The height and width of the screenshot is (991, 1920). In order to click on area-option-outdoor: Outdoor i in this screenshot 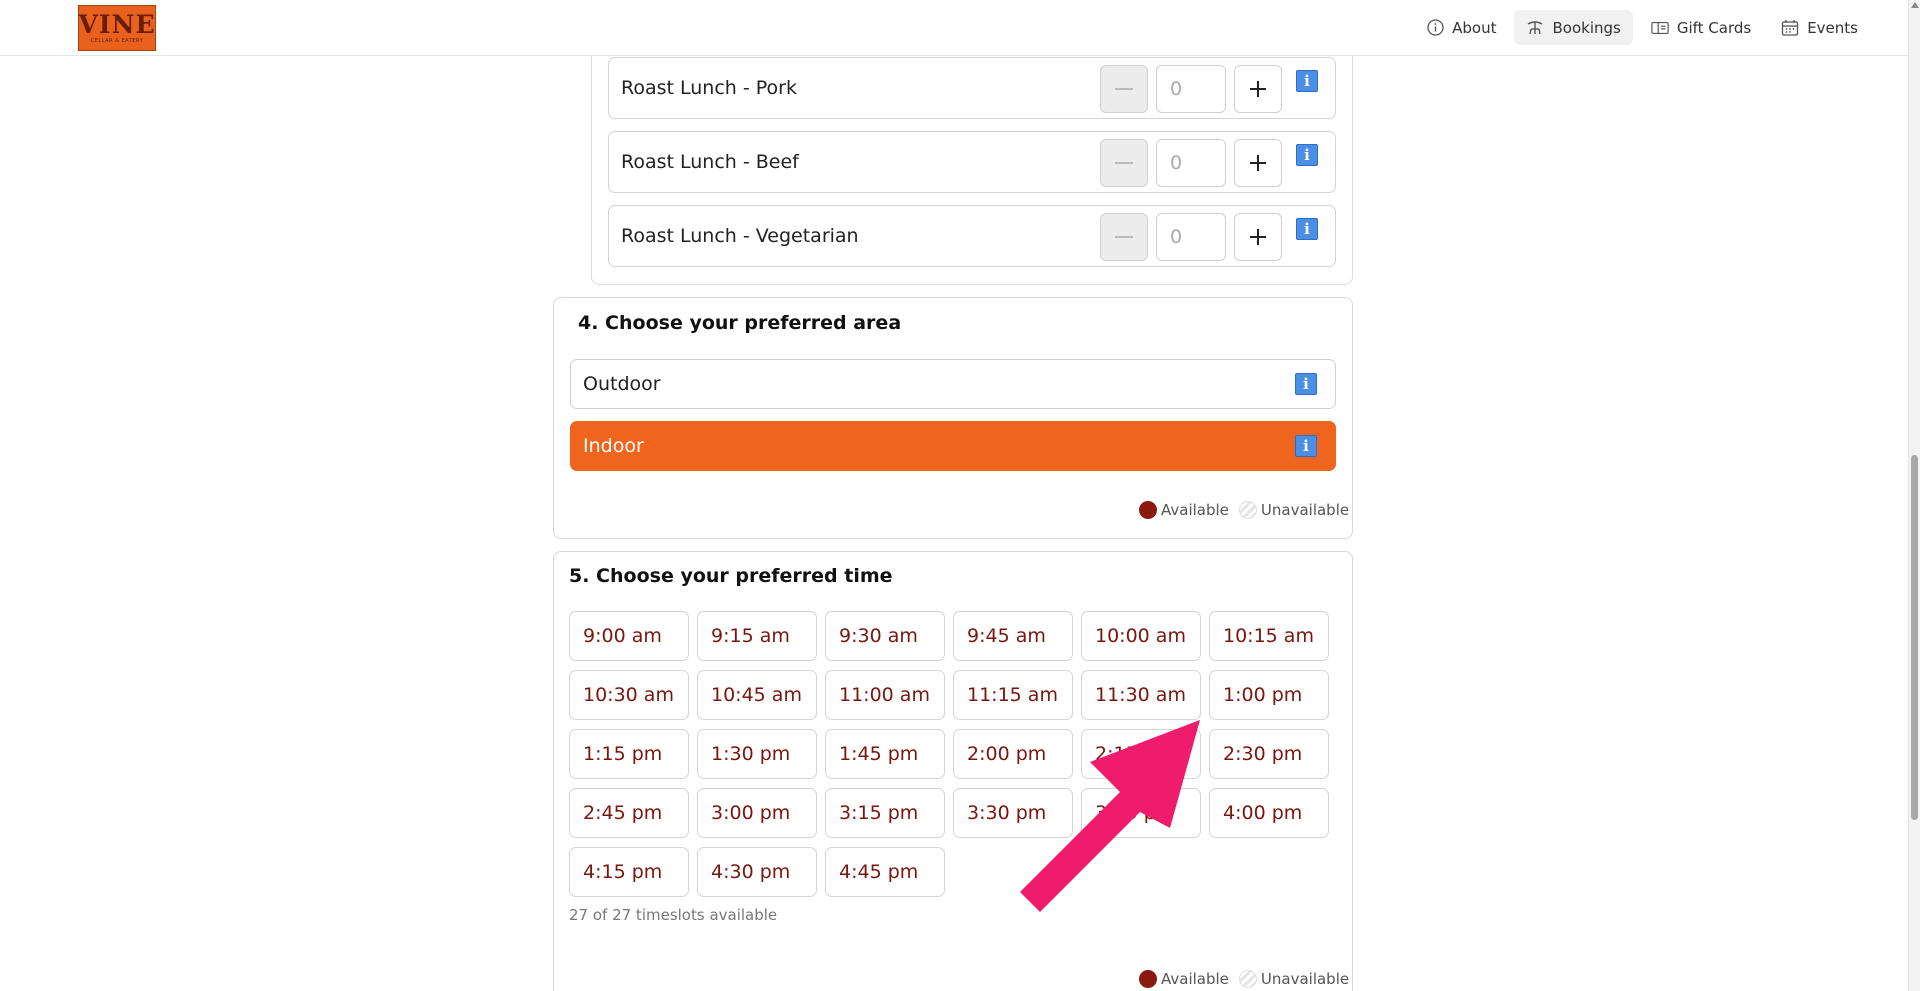, I will do `click(953, 384)`.